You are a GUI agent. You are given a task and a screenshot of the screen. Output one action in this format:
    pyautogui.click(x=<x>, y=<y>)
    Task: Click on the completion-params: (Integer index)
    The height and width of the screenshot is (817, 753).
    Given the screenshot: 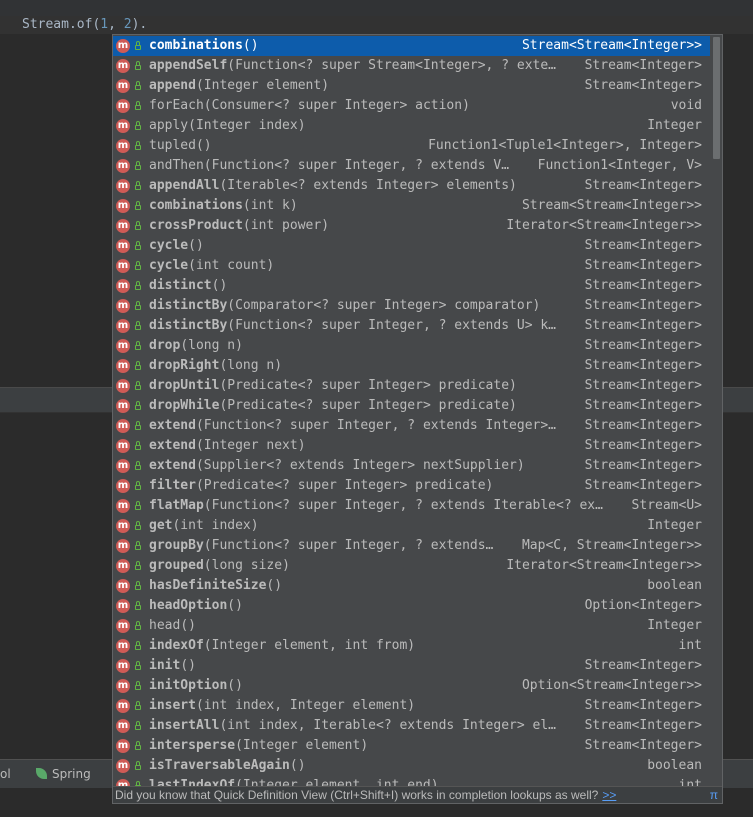 What is the action you would take?
    pyautogui.click(x=247, y=125)
    